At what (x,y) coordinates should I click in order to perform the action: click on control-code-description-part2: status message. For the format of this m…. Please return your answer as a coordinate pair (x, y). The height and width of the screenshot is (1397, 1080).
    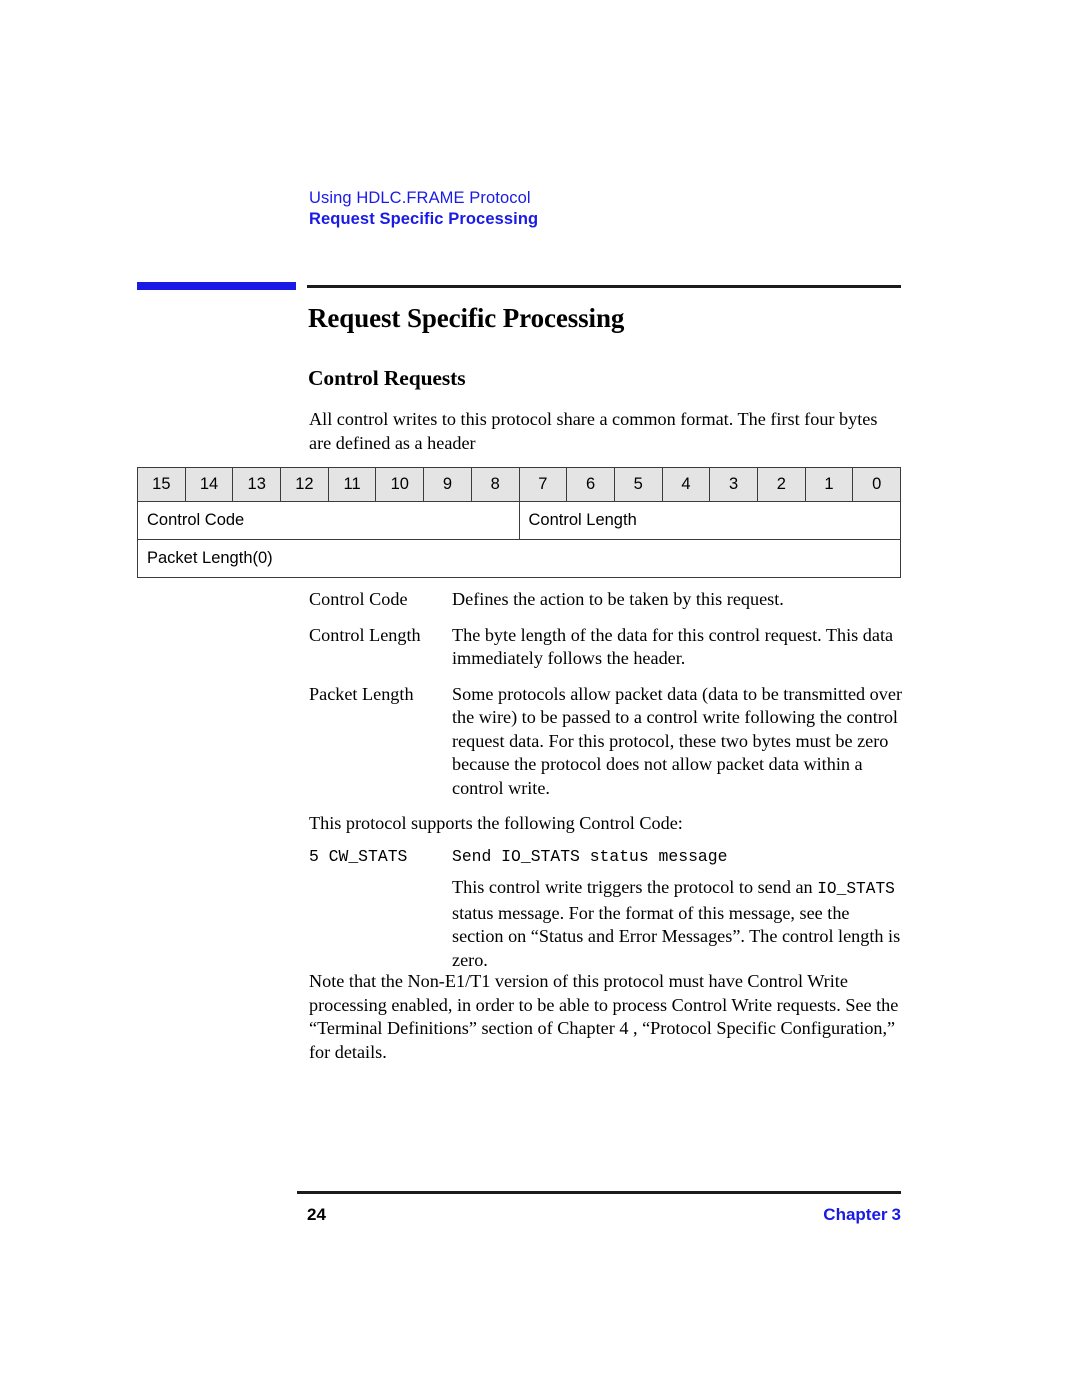
    Looking at the image, I should click on (676, 936).